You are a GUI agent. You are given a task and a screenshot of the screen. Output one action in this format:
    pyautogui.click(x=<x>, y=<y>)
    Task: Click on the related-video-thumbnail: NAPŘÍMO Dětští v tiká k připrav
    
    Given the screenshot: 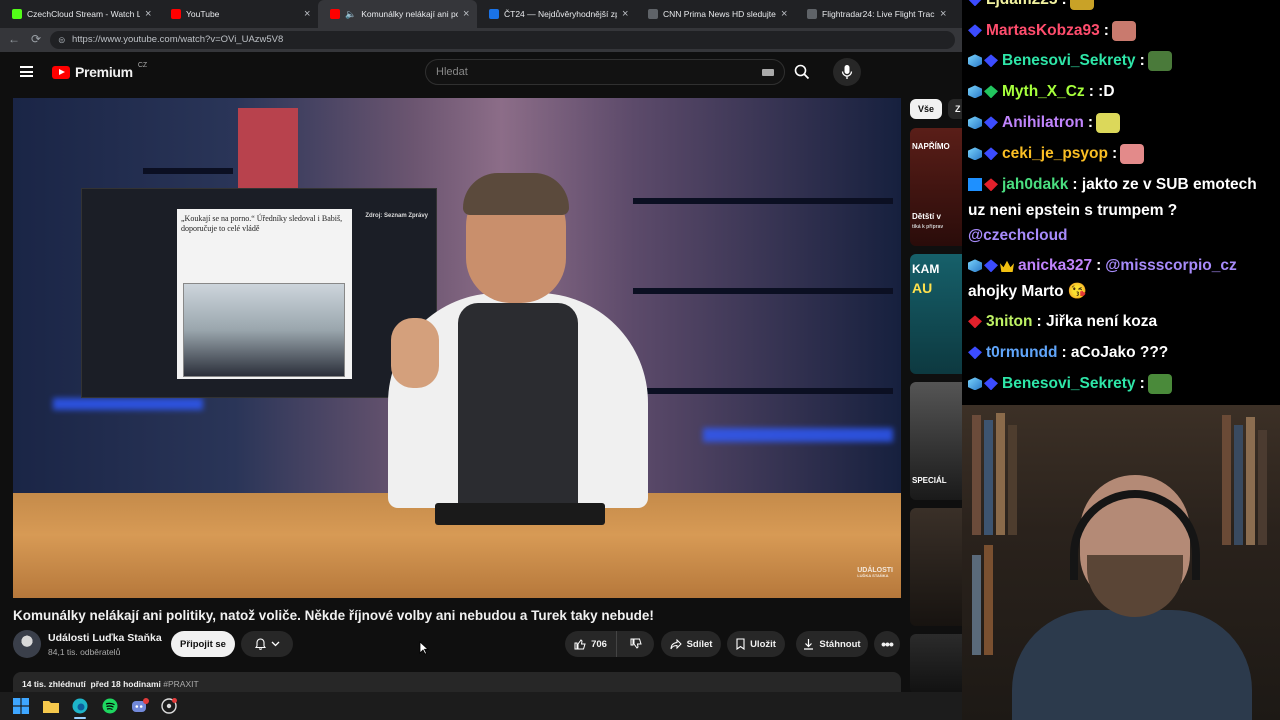 What is the action you would take?
    pyautogui.click(x=936, y=187)
    